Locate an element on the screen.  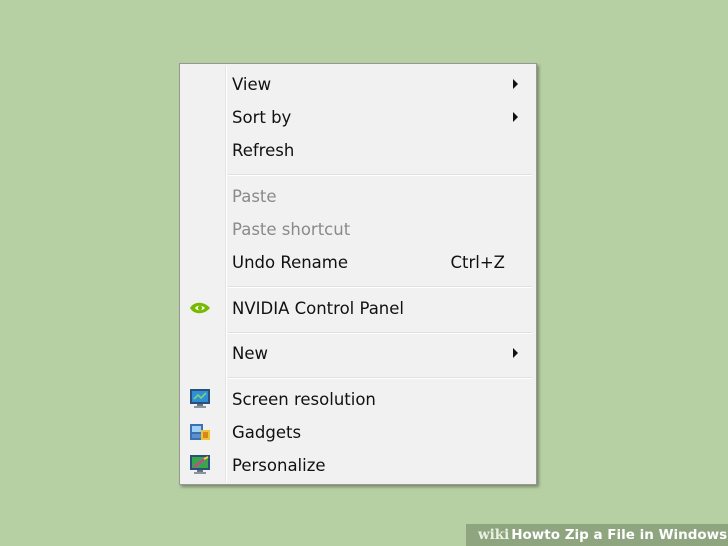
menu-item-label: Paste shortcut is located at coordinates (291, 229).